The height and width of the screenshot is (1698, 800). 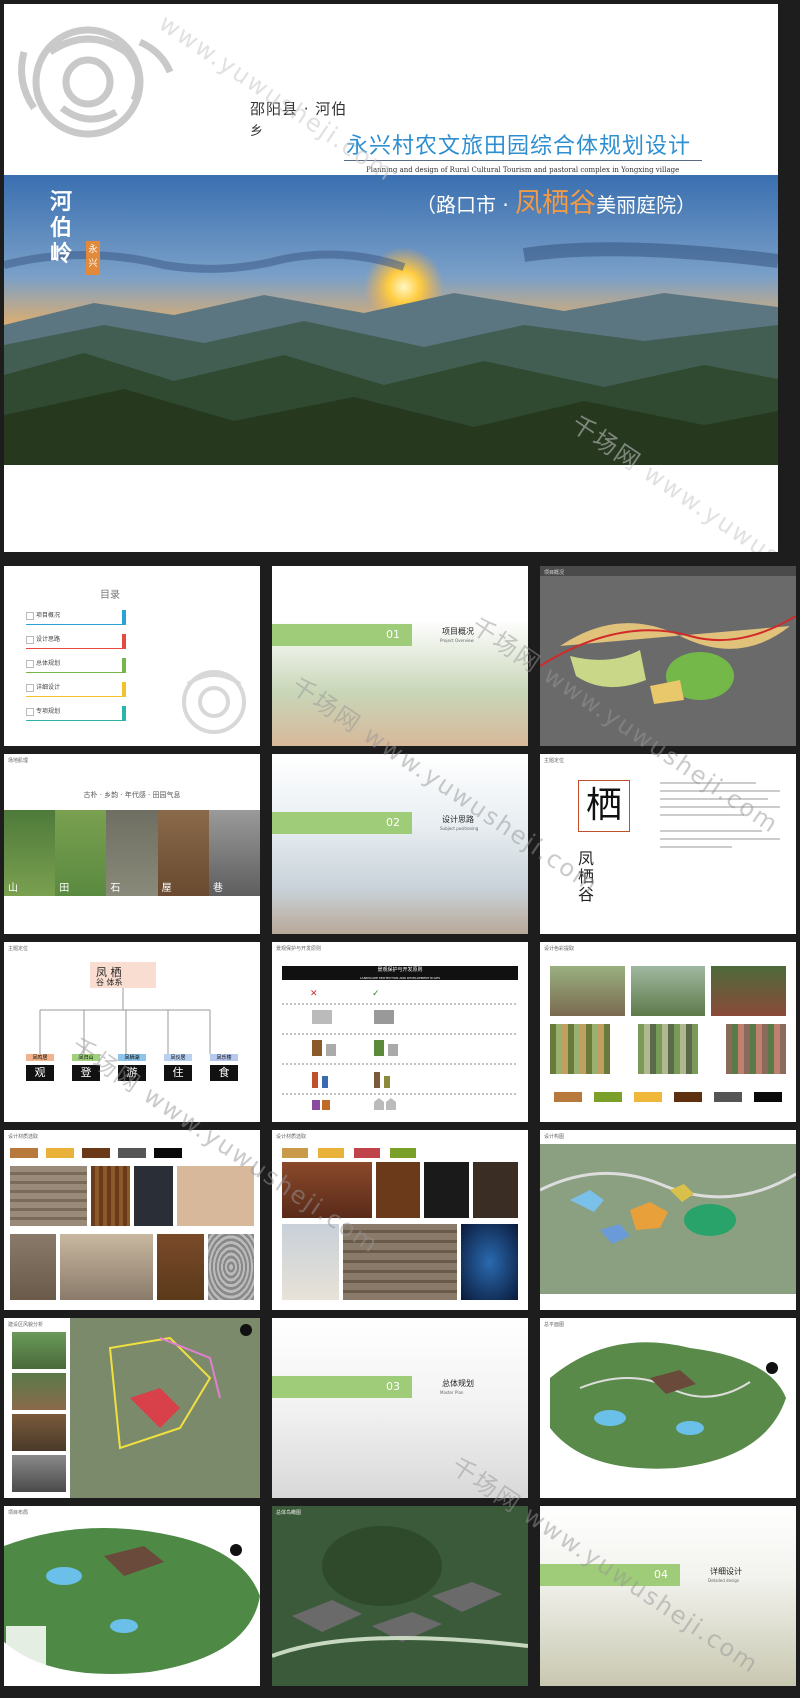 What do you see at coordinates (519, 146) in the screenshot?
I see `cover-title: 永兴村农文旅田园综合体规划设计` at bounding box center [519, 146].